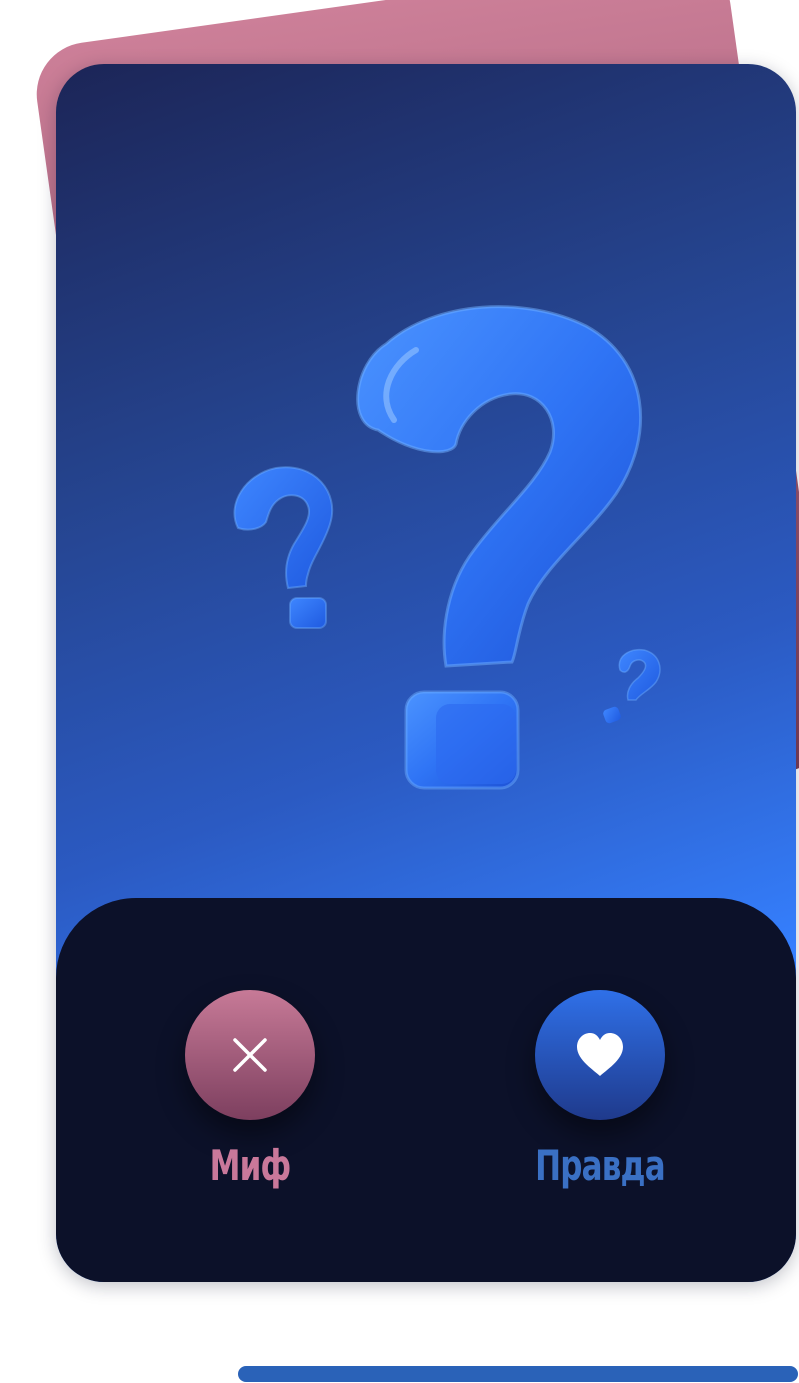  Describe the element at coordinates (283, 547) in the screenshot. I see `small-question-mark-left` at that location.